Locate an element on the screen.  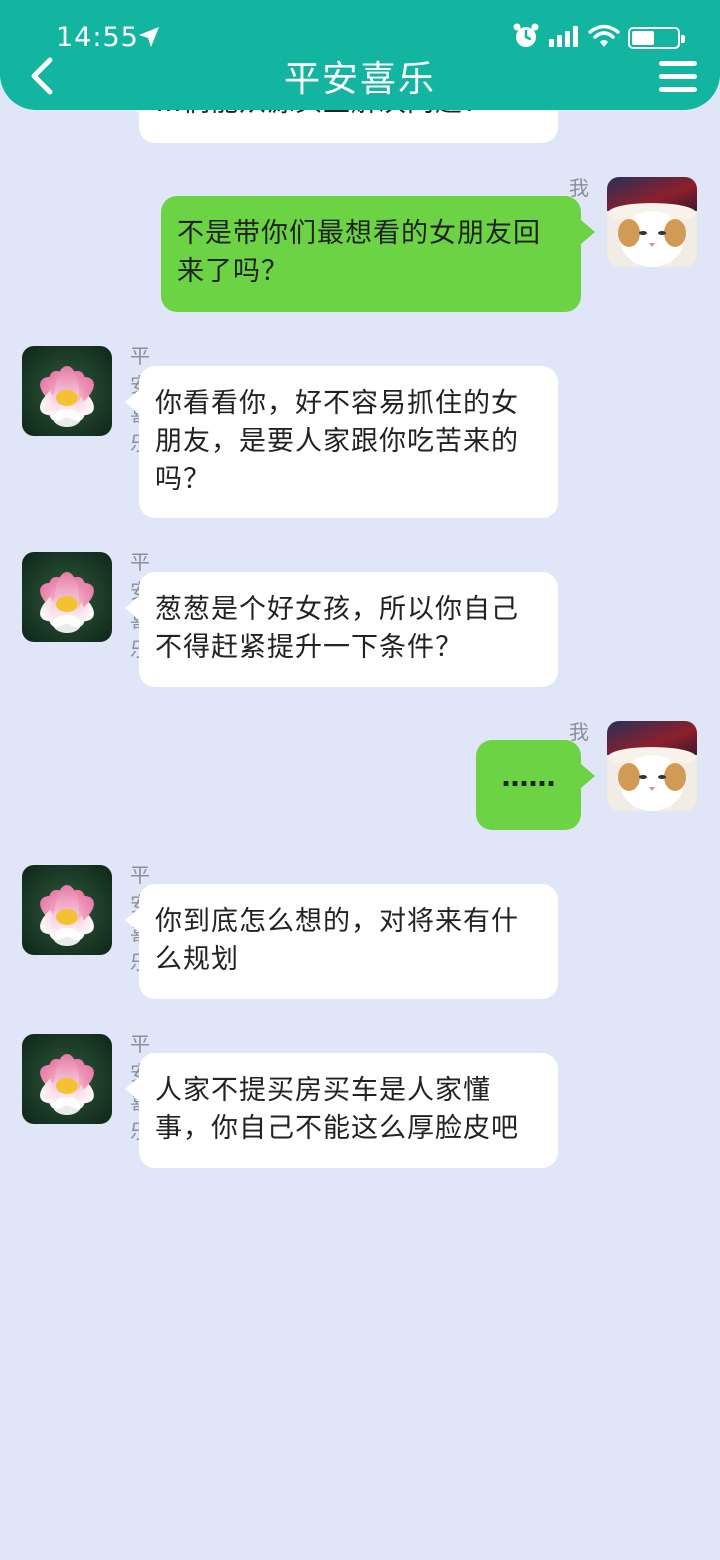
message-bubble: 不是带你们最想看的女朋友回来了吗？ is located at coordinates (378, 254).